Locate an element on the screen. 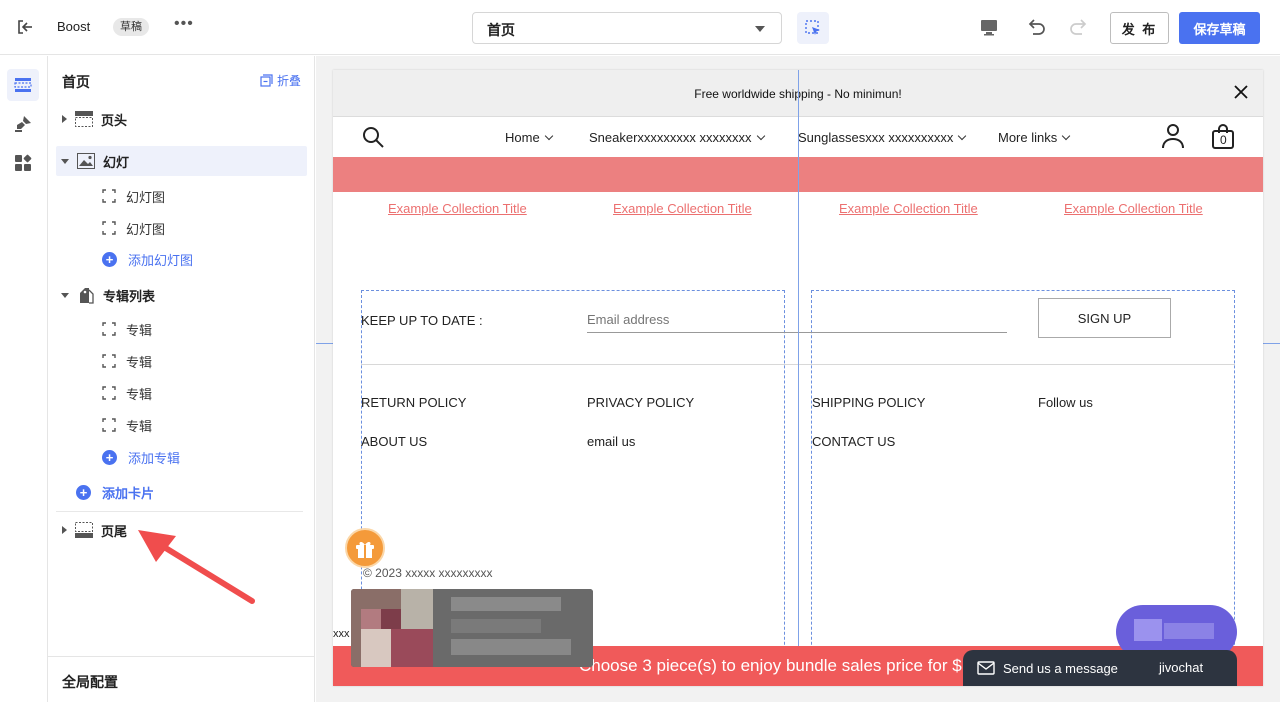 The image size is (1280, 702). sections-icon is located at coordinates (23, 85).